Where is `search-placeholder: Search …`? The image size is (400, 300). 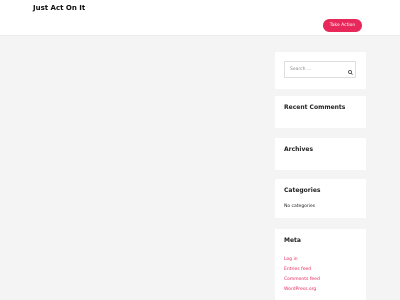
search-placeholder: Search … is located at coordinates (301, 69).